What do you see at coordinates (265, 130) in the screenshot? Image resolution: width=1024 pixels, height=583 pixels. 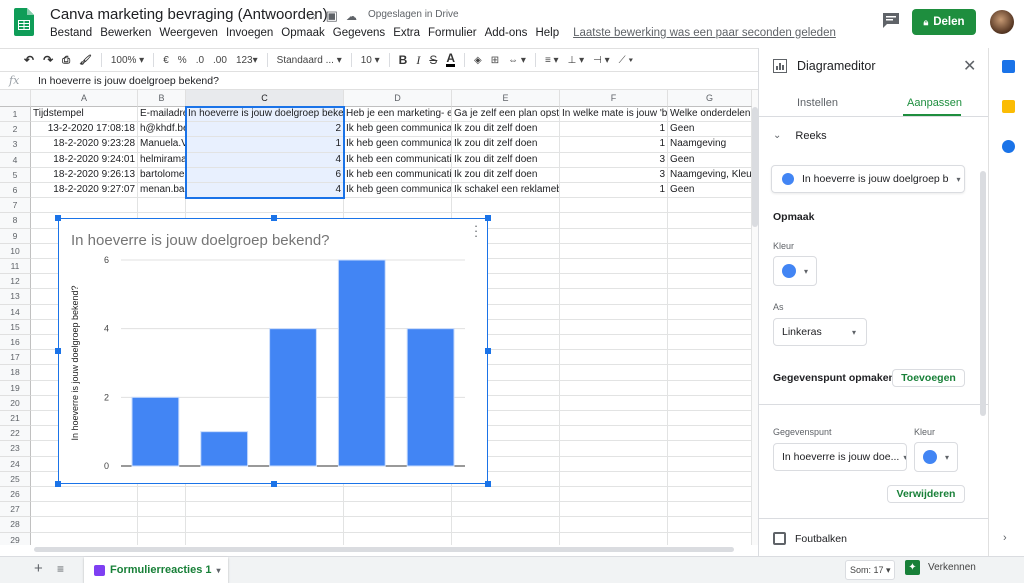 I see `grid-cell: 2` at bounding box center [265, 130].